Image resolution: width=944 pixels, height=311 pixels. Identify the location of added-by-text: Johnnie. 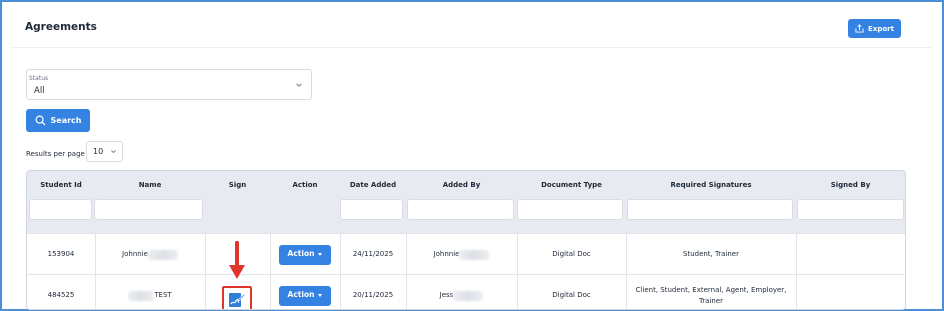
(446, 254).